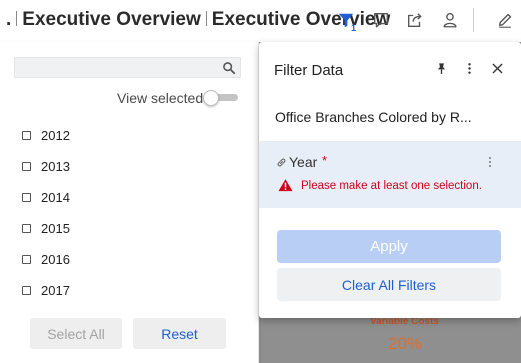  What do you see at coordinates (229, 68) in the screenshot?
I see `search-icon` at bounding box center [229, 68].